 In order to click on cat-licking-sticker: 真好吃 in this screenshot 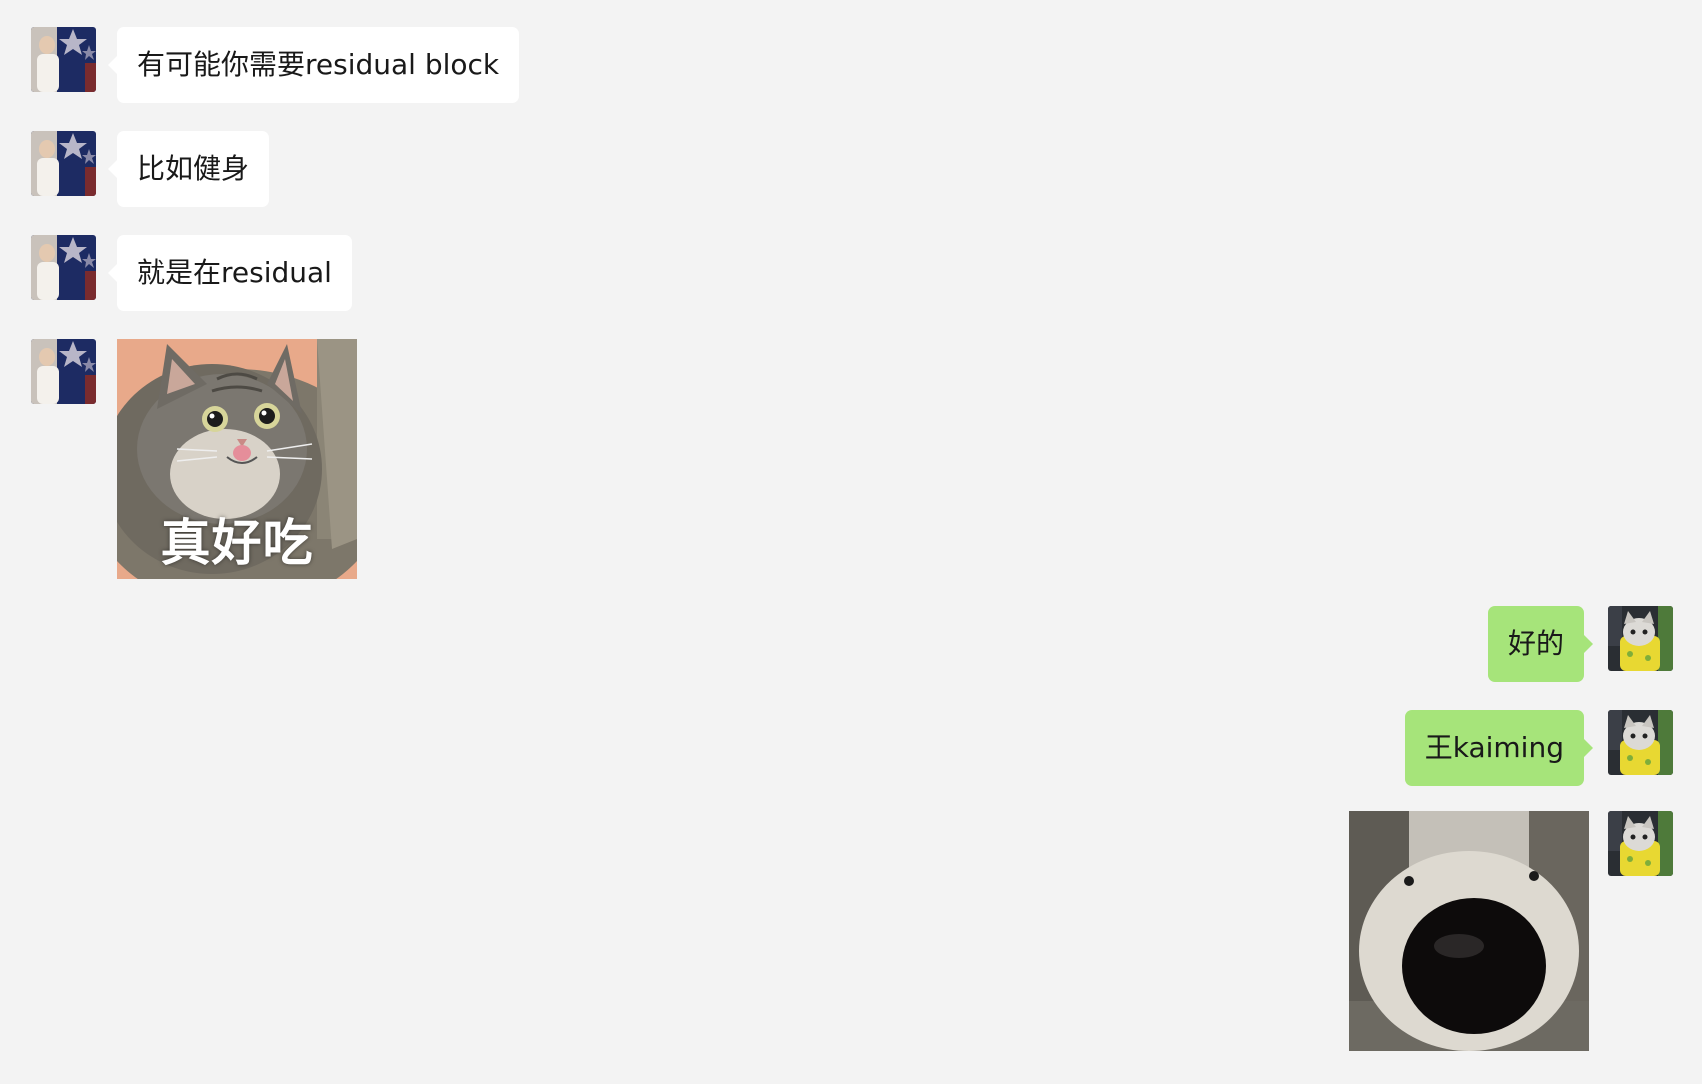, I will do `click(237, 459)`.